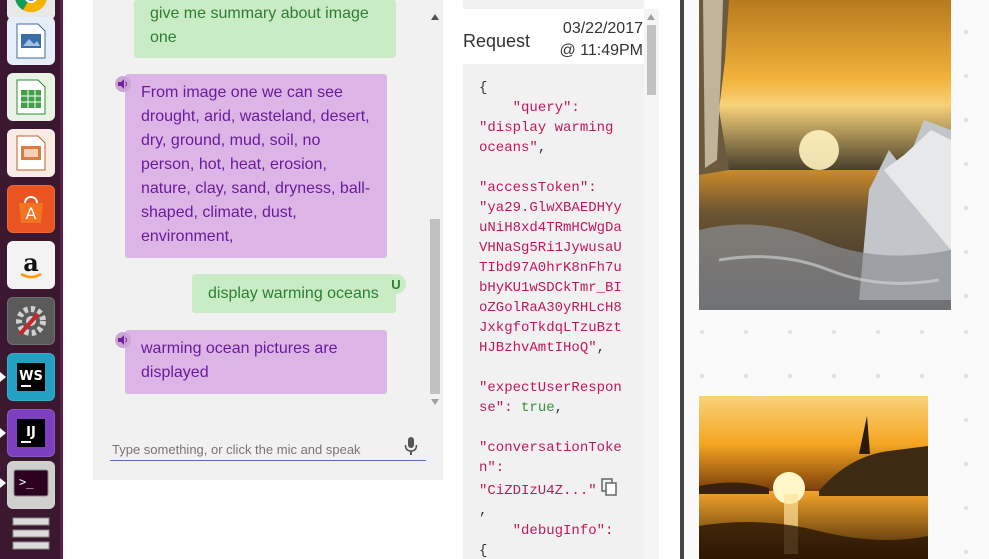 This screenshot has height=559, width=989. What do you see at coordinates (492, 468) in the screenshot?
I see `json-line: n":` at bounding box center [492, 468].